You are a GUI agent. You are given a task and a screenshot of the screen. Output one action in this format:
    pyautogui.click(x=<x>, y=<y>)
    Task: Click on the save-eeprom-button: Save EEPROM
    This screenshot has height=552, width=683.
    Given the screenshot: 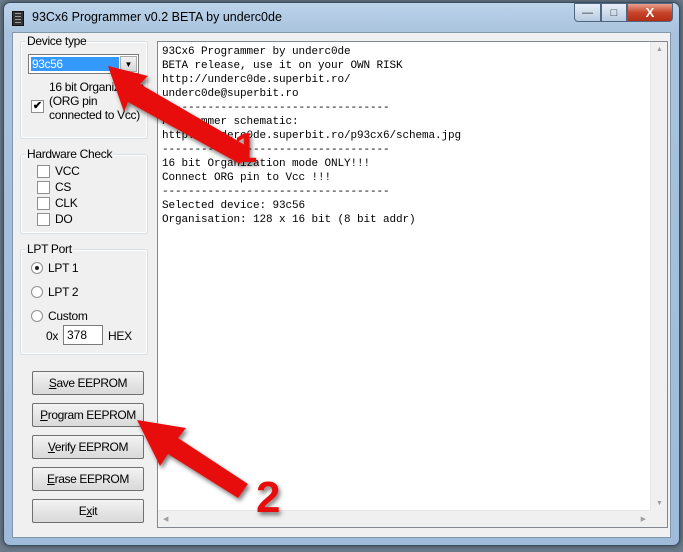 What is the action you would take?
    pyautogui.click(x=88, y=383)
    